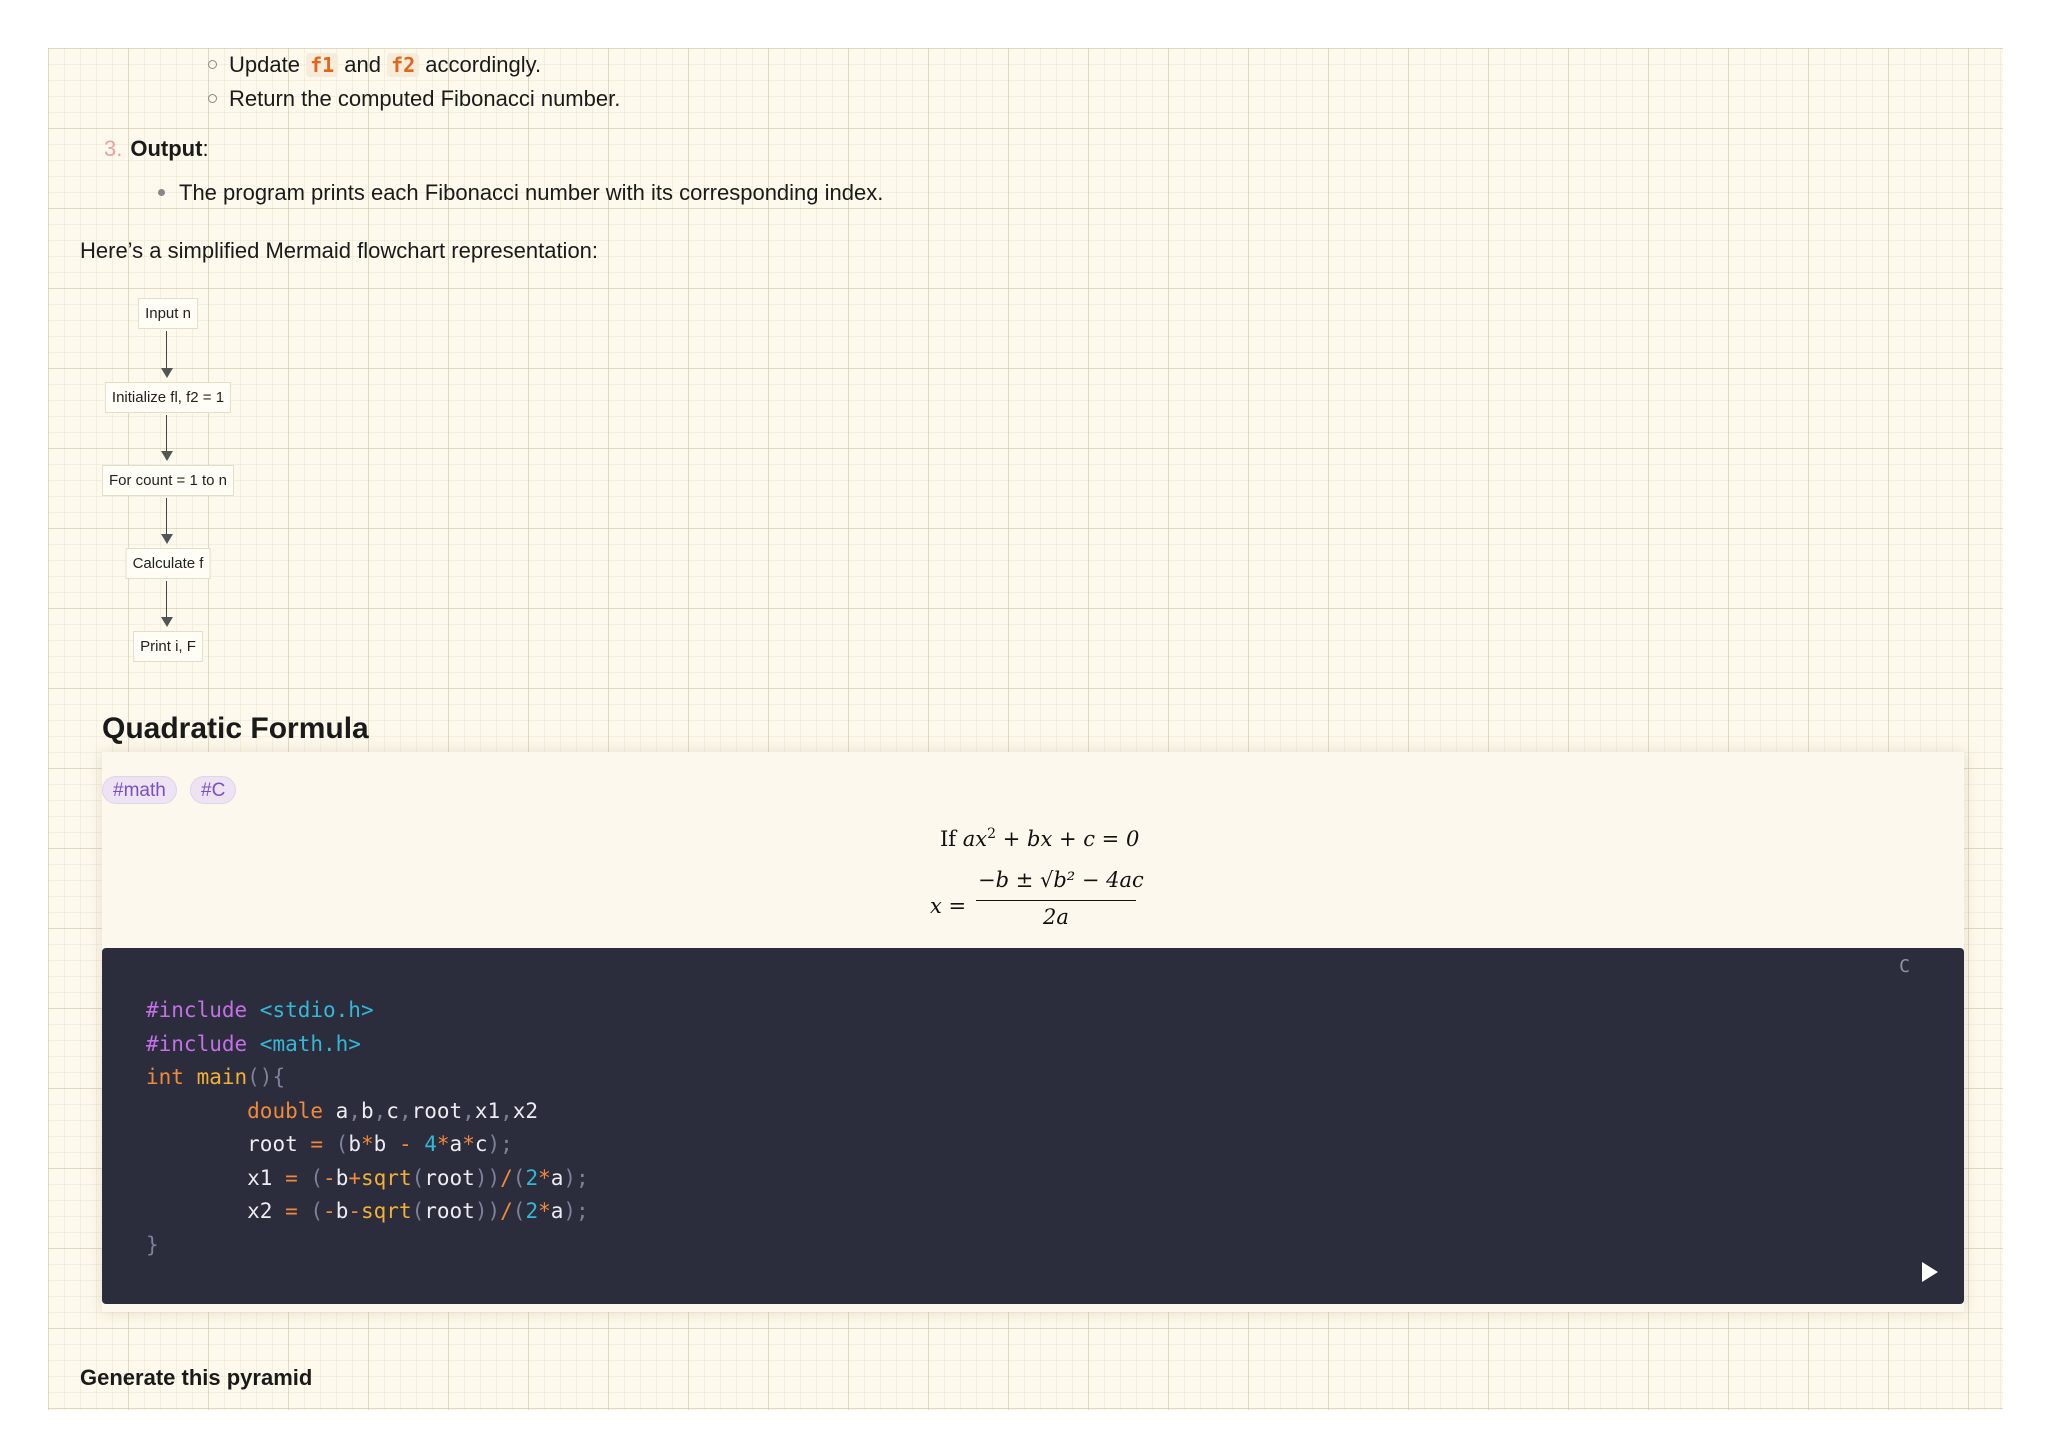 The width and height of the screenshot is (2048, 1448). Describe the element at coordinates (403, 65) in the screenshot. I see `inline-code: f2` at that location.